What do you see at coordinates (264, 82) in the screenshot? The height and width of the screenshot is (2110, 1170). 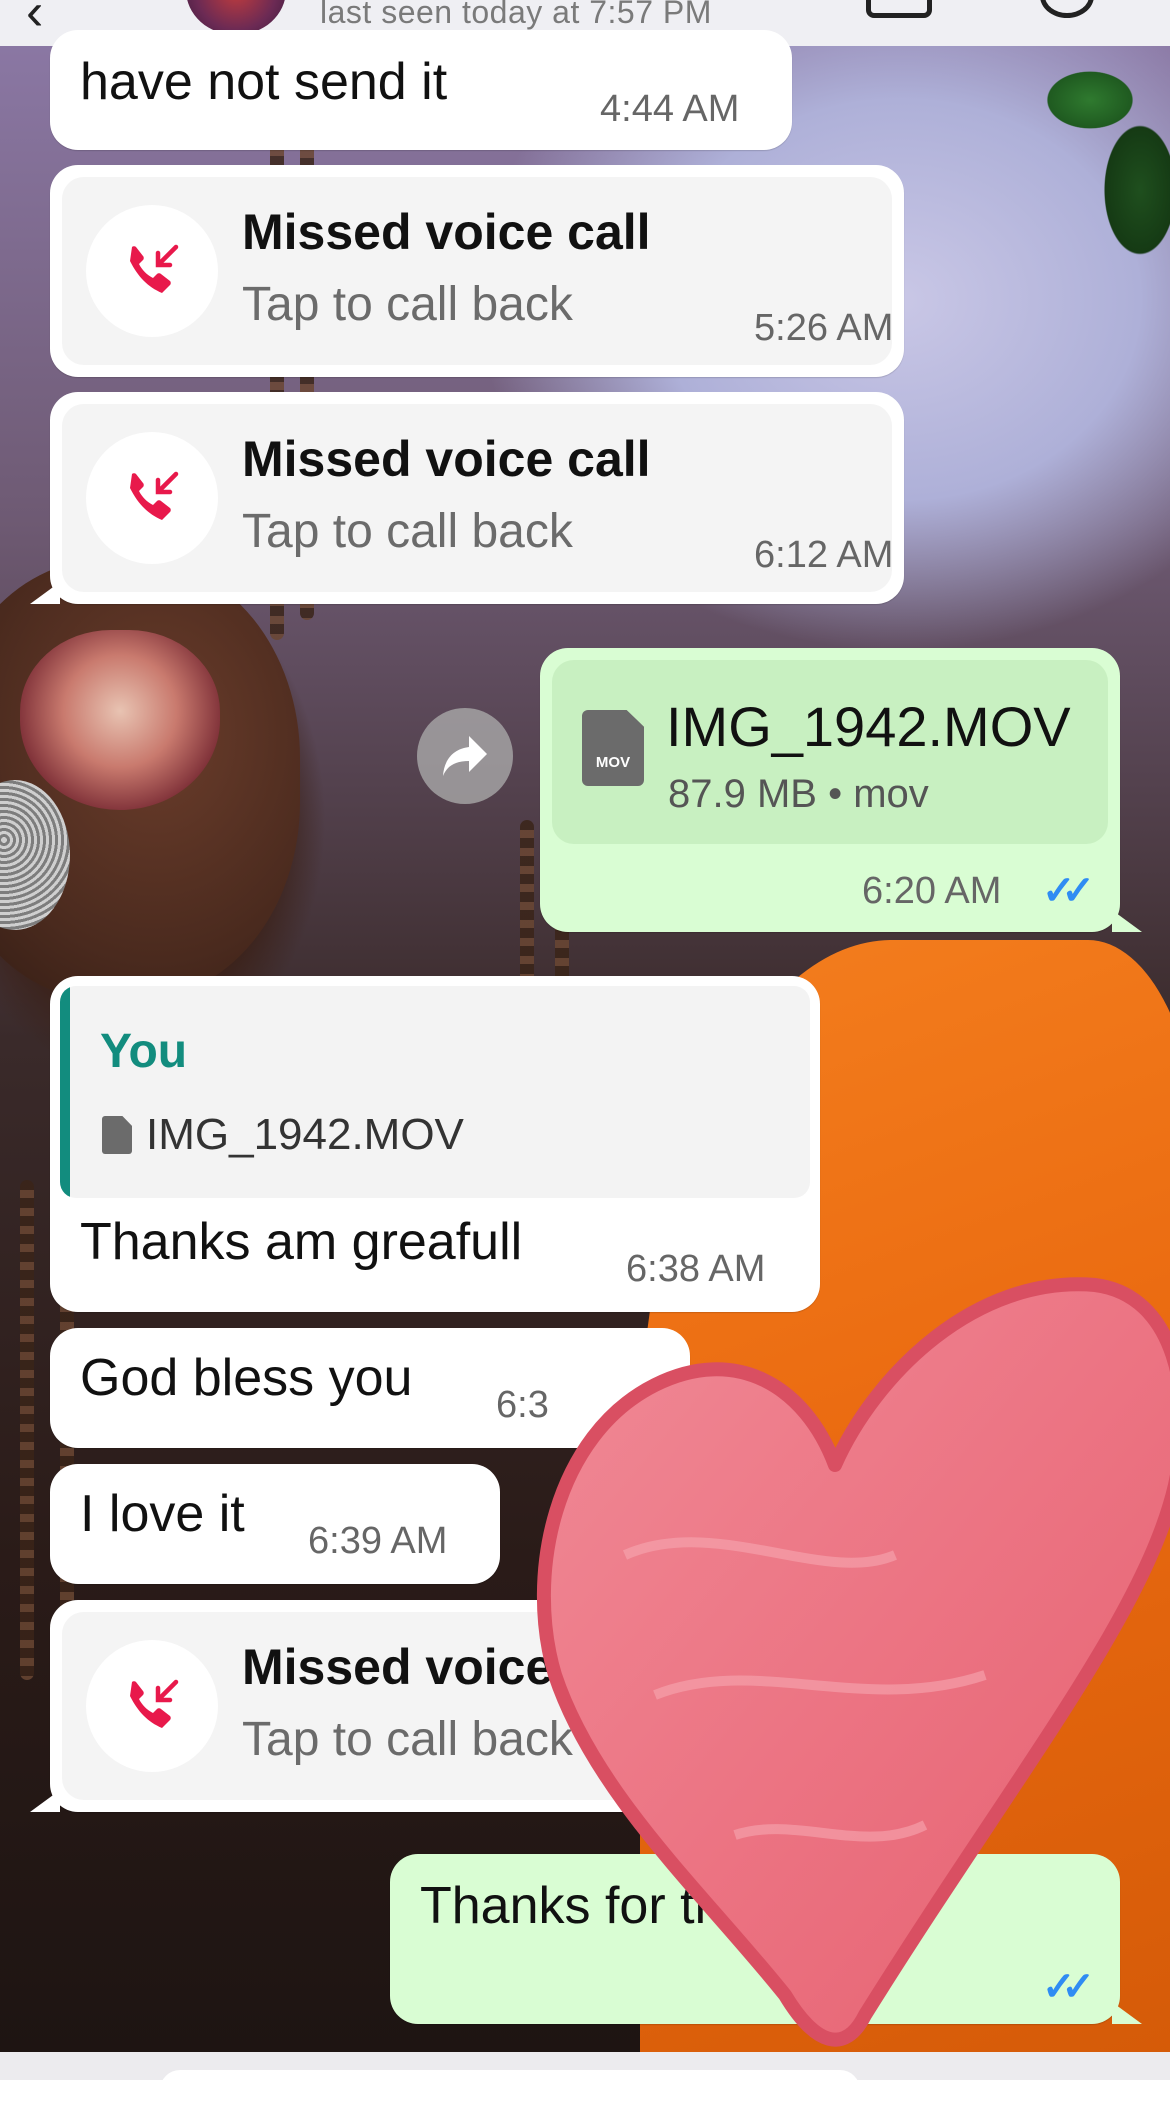 I see `message-text: have not send it` at bounding box center [264, 82].